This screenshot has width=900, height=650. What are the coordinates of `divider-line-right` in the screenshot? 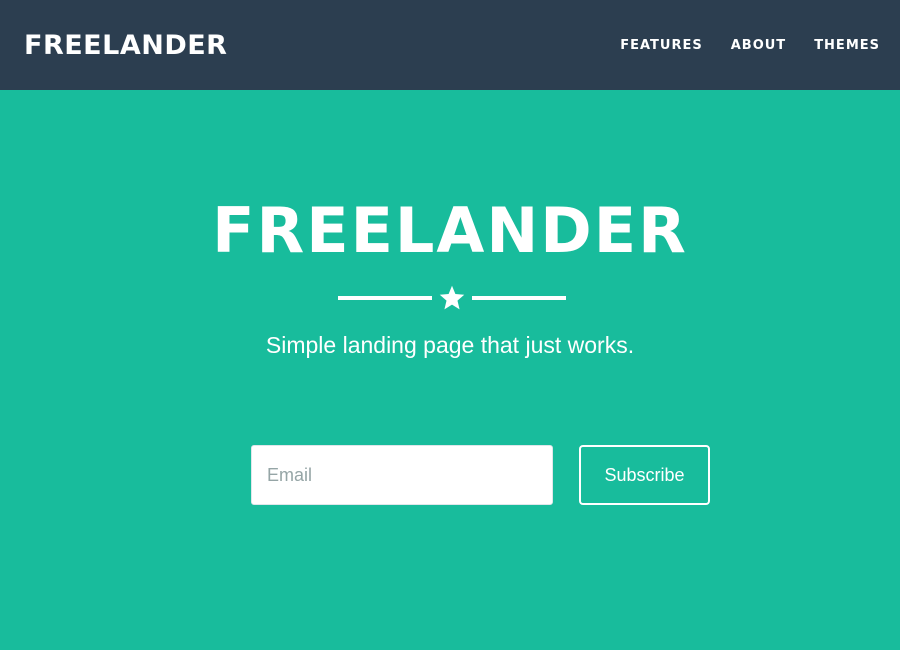 It's located at (519, 298).